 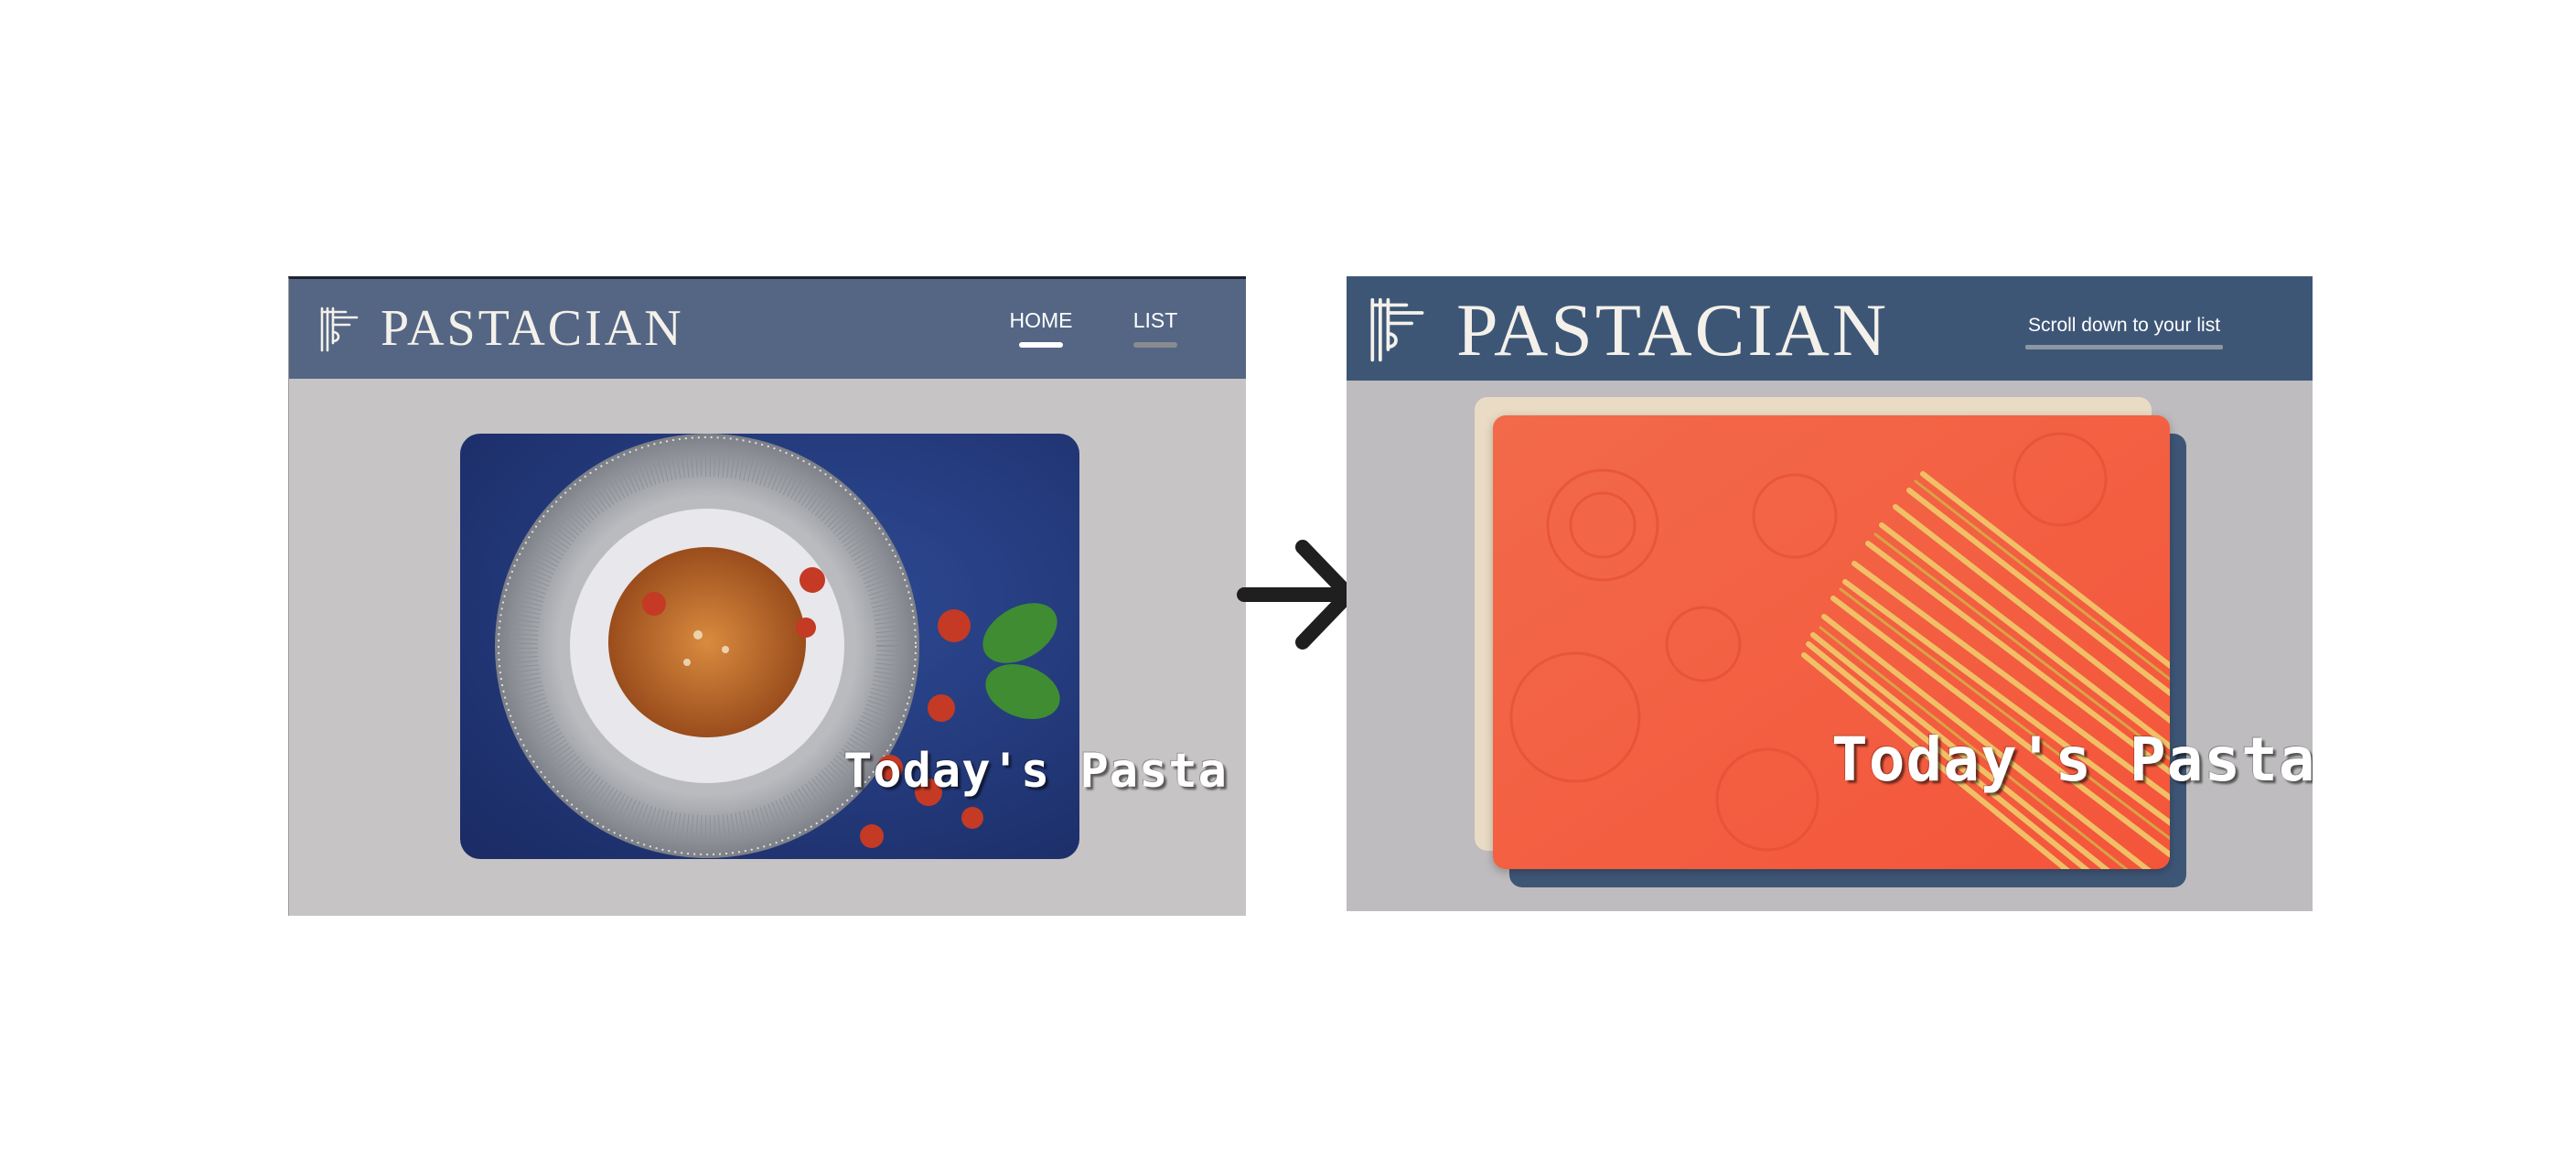 What do you see at coordinates (1155, 345) in the screenshot?
I see `nav-list-underline` at bounding box center [1155, 345].